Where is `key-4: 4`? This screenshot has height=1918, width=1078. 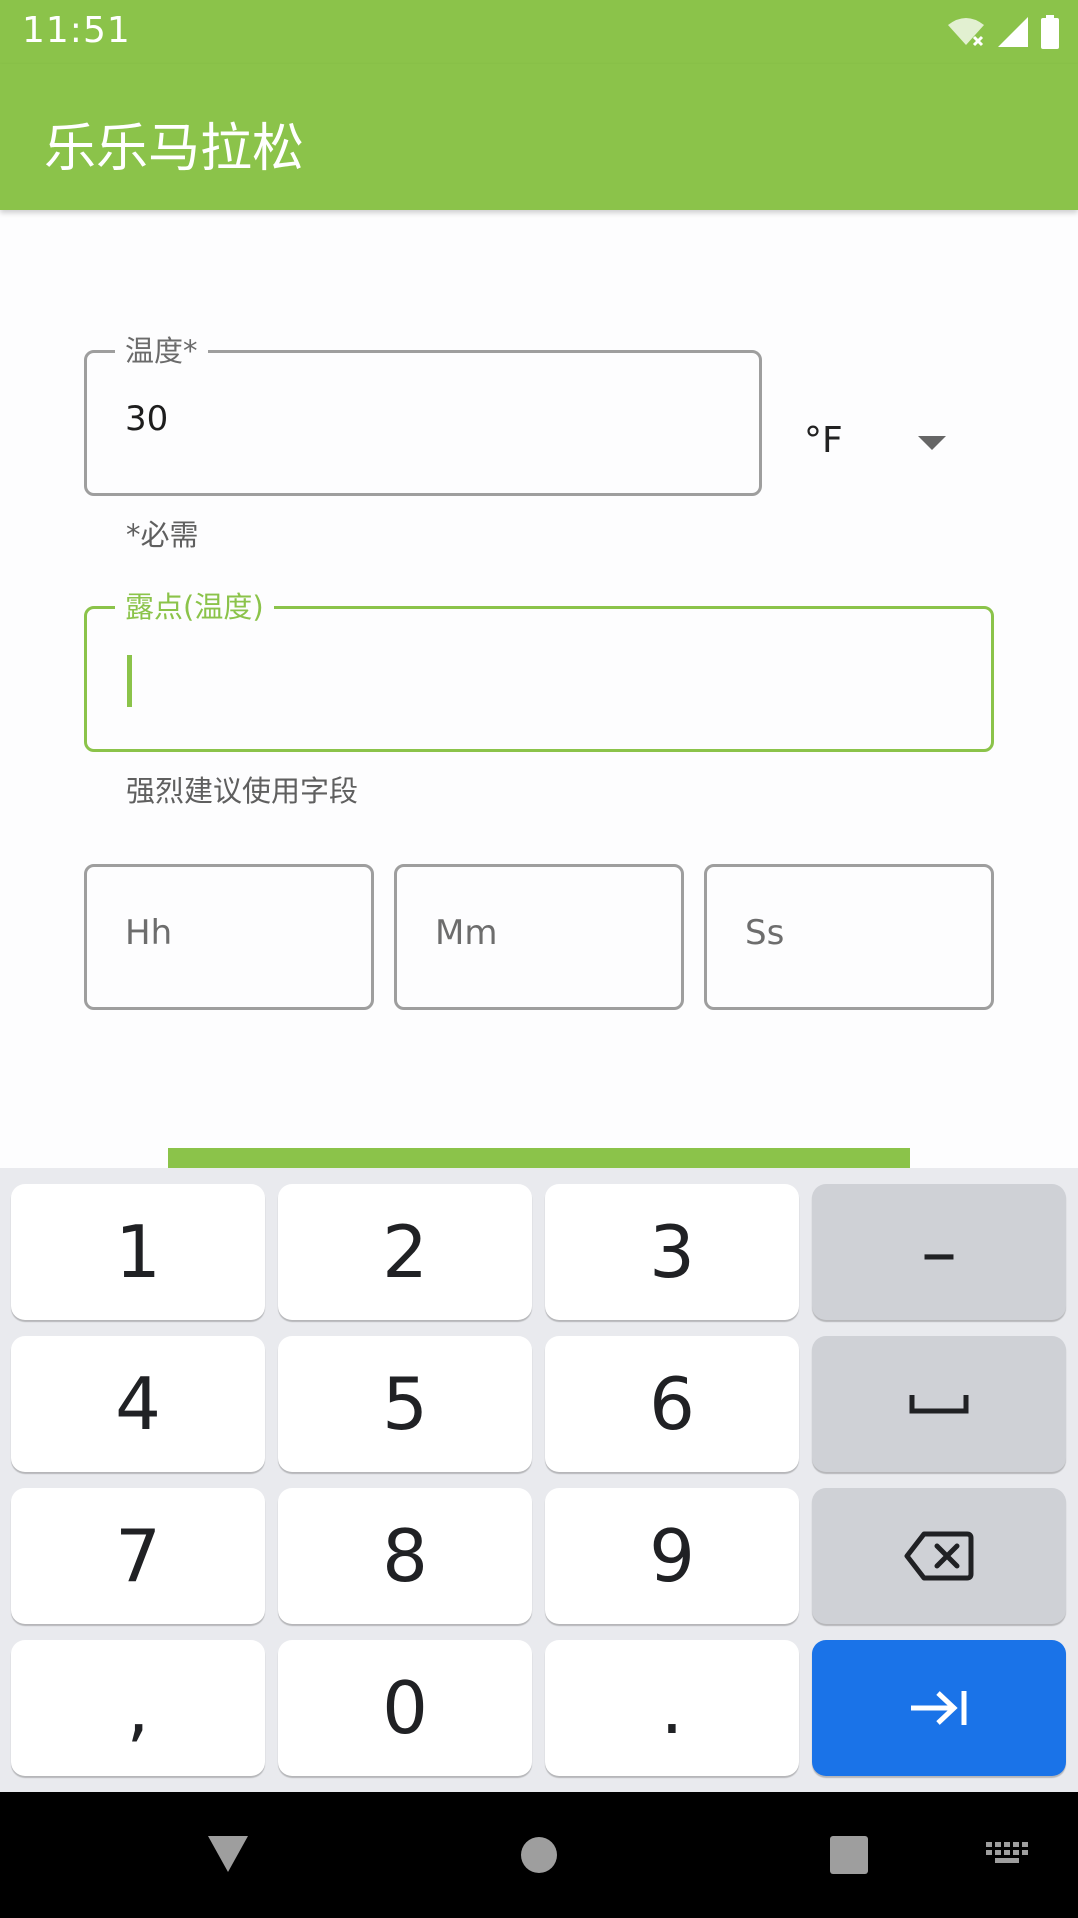 key-4: 4 is located at coordinates (138, 1404).